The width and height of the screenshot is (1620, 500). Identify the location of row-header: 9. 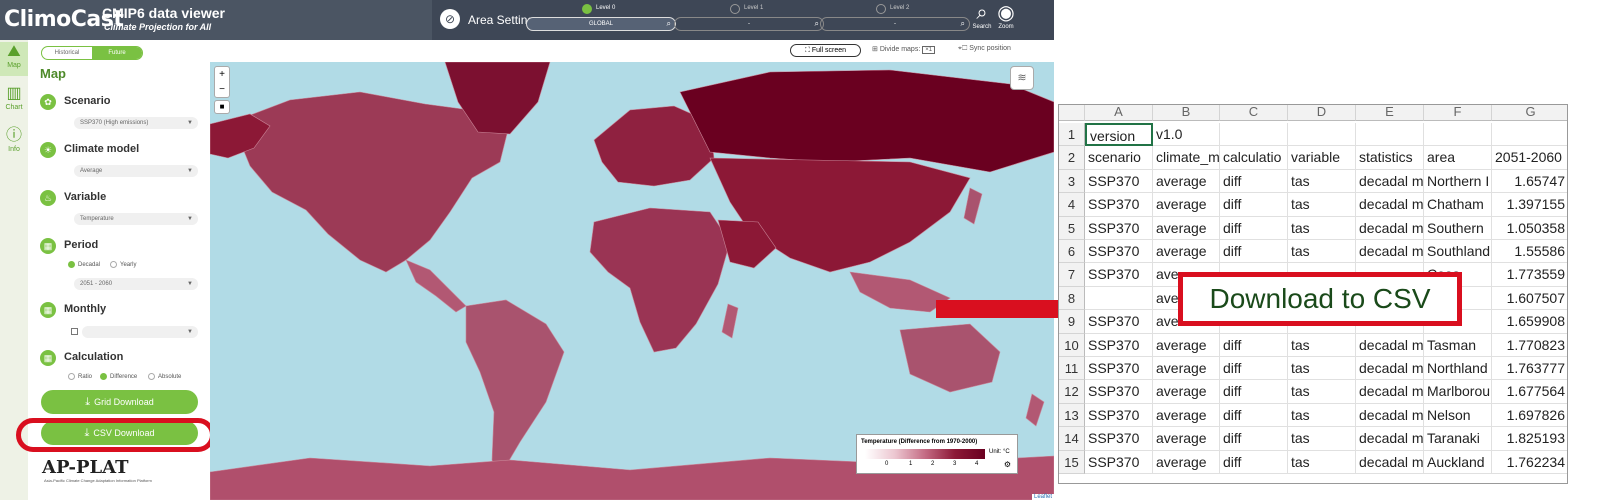
(1072, 322).